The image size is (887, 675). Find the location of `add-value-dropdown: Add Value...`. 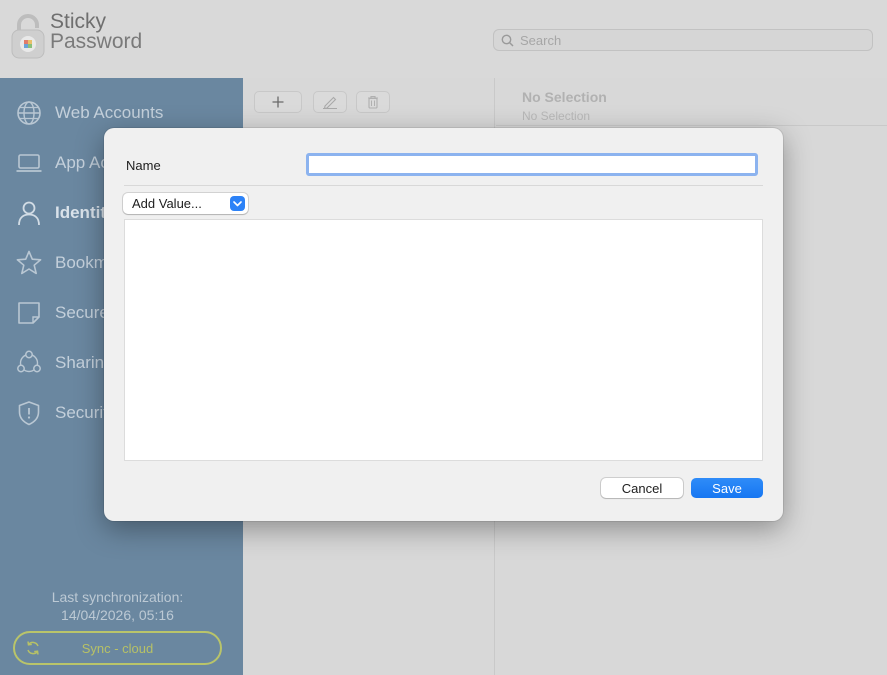

add-value-dropdown: Add Value... is located at coordinates (185, 203).